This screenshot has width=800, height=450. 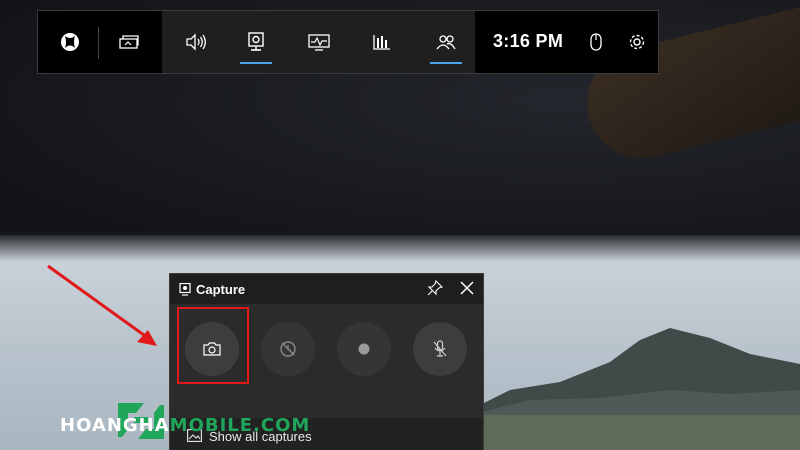 I want to click on mouse-button, so click(x=596, y=42).